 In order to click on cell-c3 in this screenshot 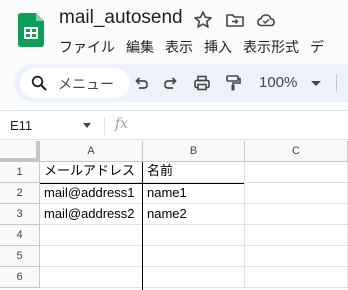, I will do `click(296, 214)`.